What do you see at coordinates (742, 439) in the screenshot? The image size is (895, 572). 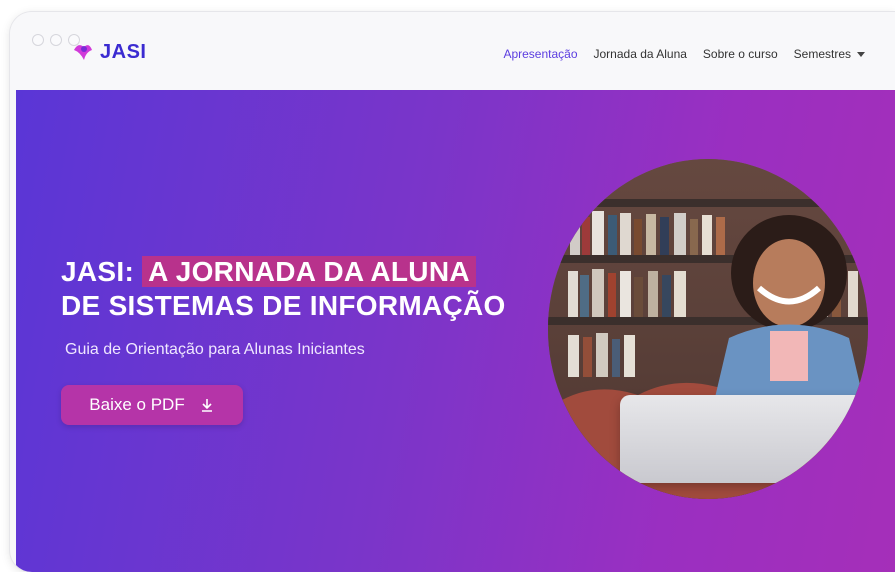 I see `laptop-illustration` at bounding box center [742, 439].